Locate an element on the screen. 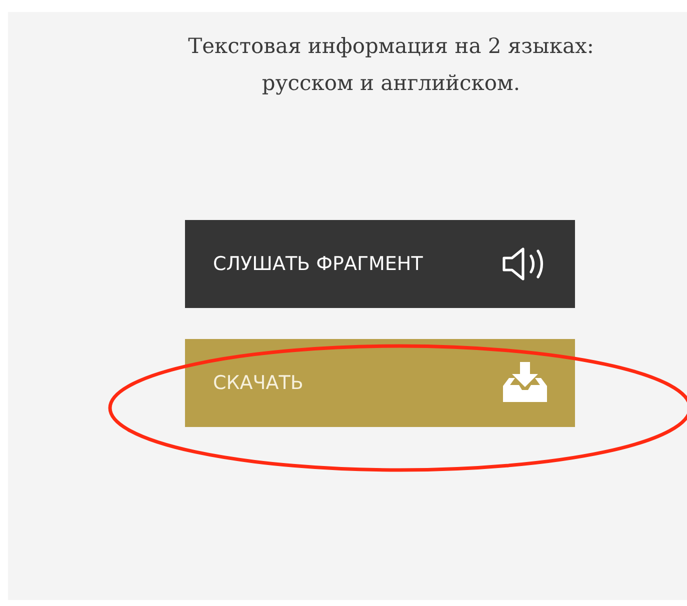 The width and height of the screenshot is (687, 606). description-text: Текстовая информация на 2 языках: is located at coordinates (391, 46).